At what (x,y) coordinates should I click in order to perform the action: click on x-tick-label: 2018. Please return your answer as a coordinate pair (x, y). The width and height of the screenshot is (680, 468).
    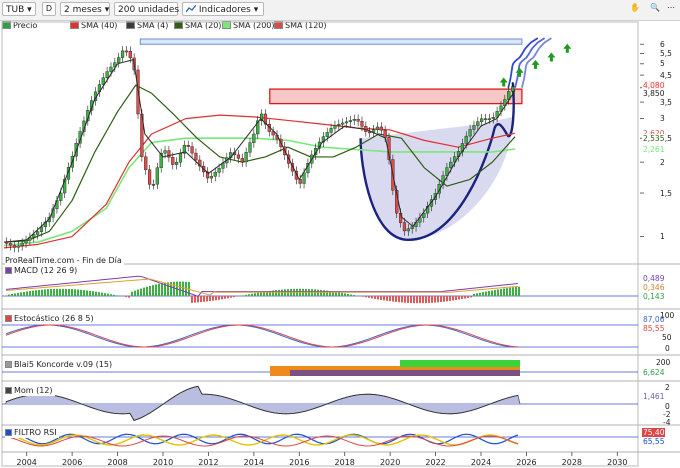
    Looking at the image, I should click on (344, 462).